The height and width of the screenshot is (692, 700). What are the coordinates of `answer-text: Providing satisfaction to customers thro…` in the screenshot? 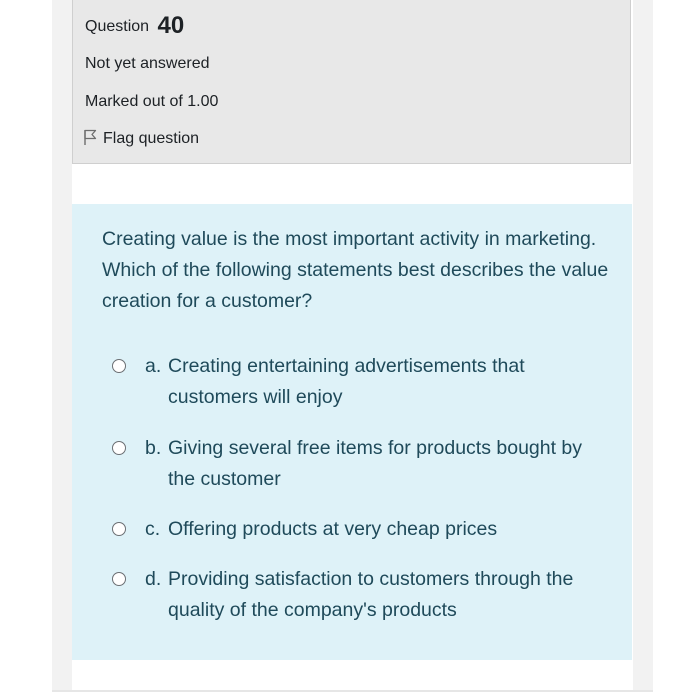 It's located at (371, 594).